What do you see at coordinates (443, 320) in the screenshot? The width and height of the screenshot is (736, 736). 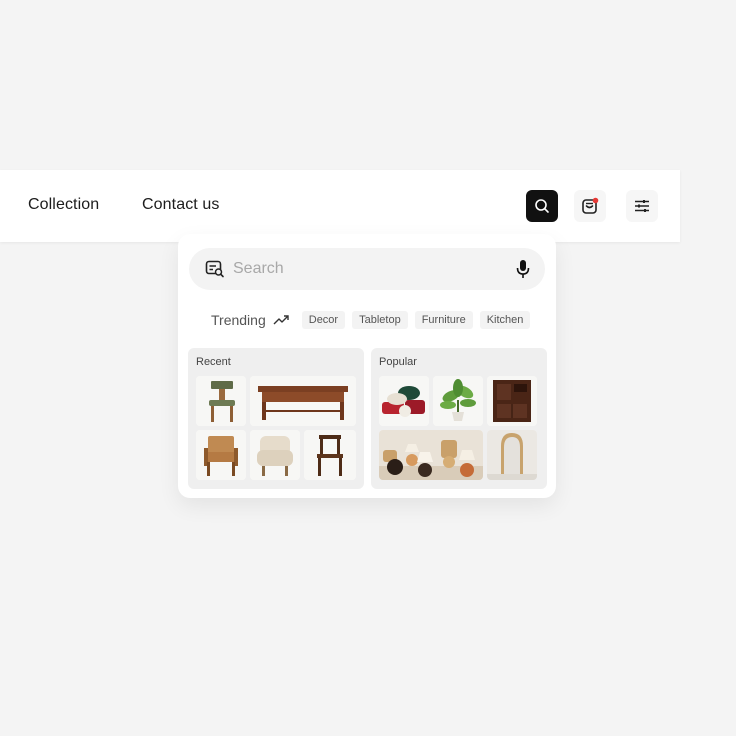 I see `chip-furniture: Furniture` at bounding box center [443, 320].